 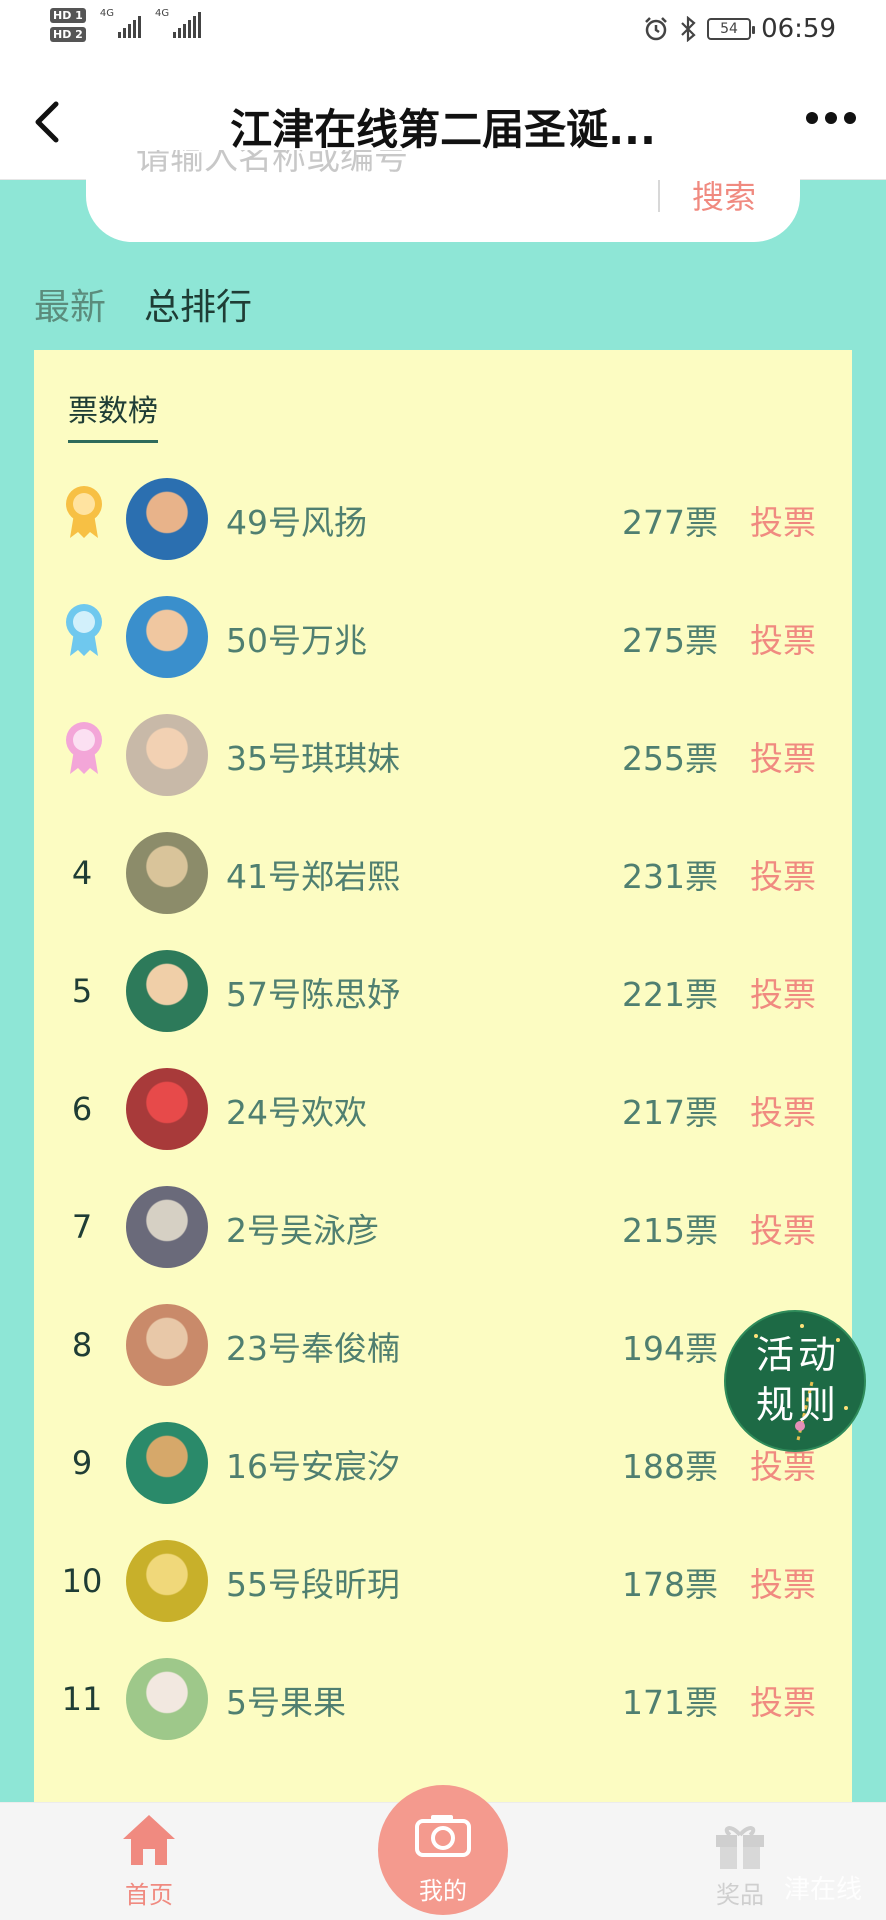 What do you see at coordinates (443, 31) in the screenshot?
I see `status-bar: HD 1 HD 2 4G 4G 54 06:59` at bounding box center [443, 31].